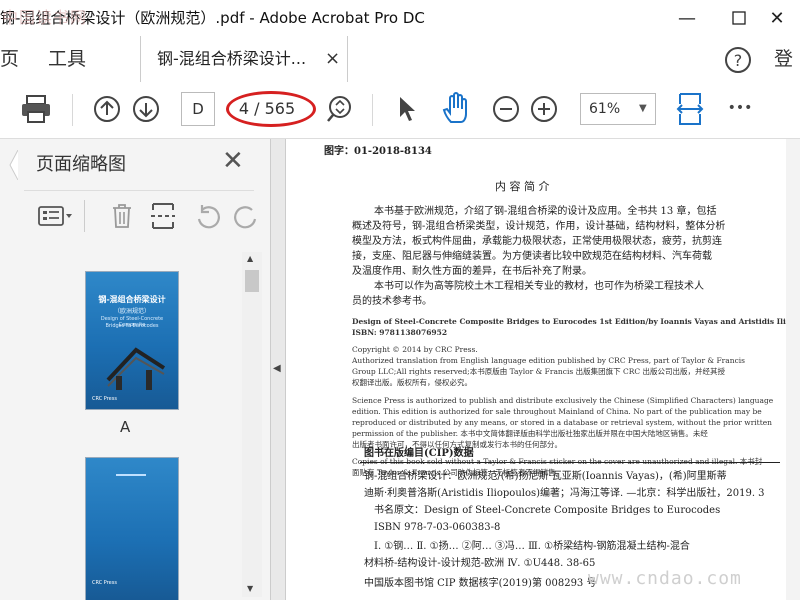 Image resolution: width=800 pixels, height=600 pixels. I want to click on page-up-icon, so click(107, 109).